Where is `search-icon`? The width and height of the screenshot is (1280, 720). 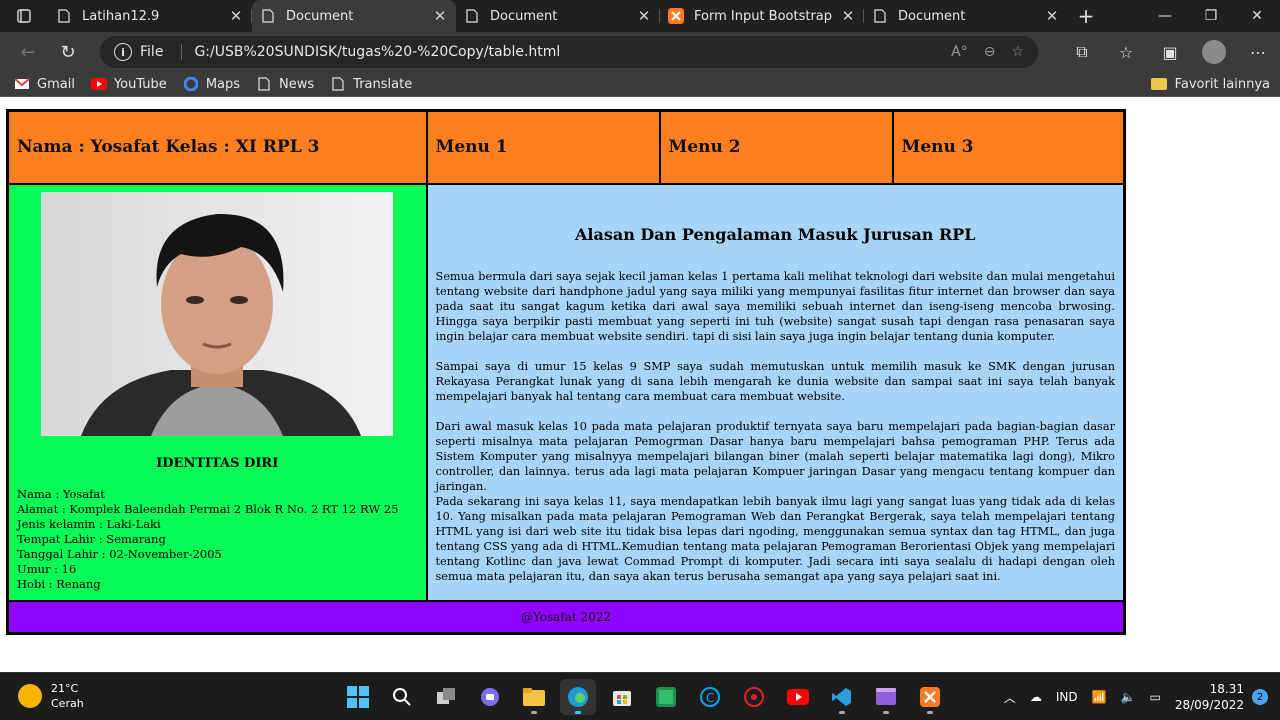
search-icon is located at coordinates (402, 697).